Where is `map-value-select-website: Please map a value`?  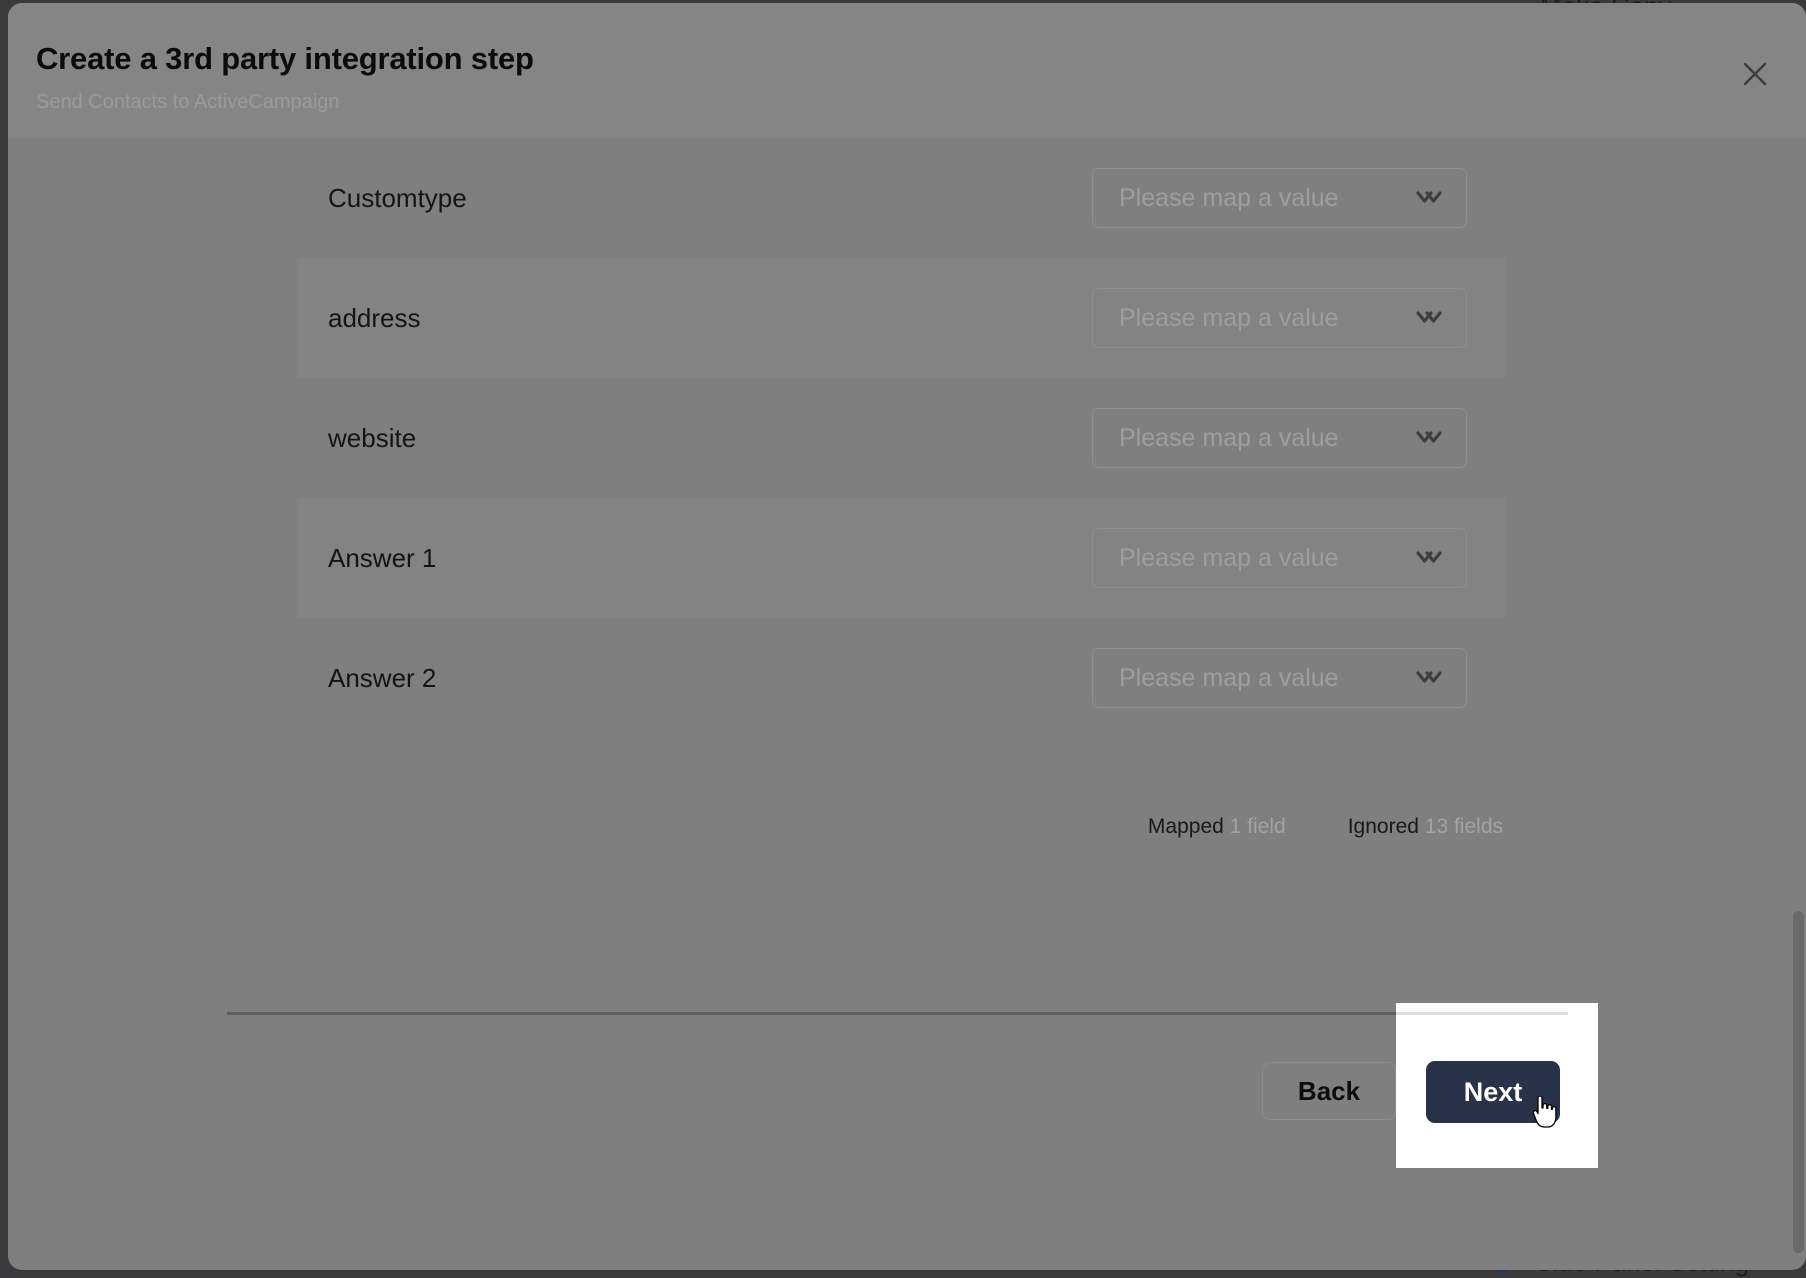 map-value-select-website: Please map a value is located at coordinates (1279, 438).